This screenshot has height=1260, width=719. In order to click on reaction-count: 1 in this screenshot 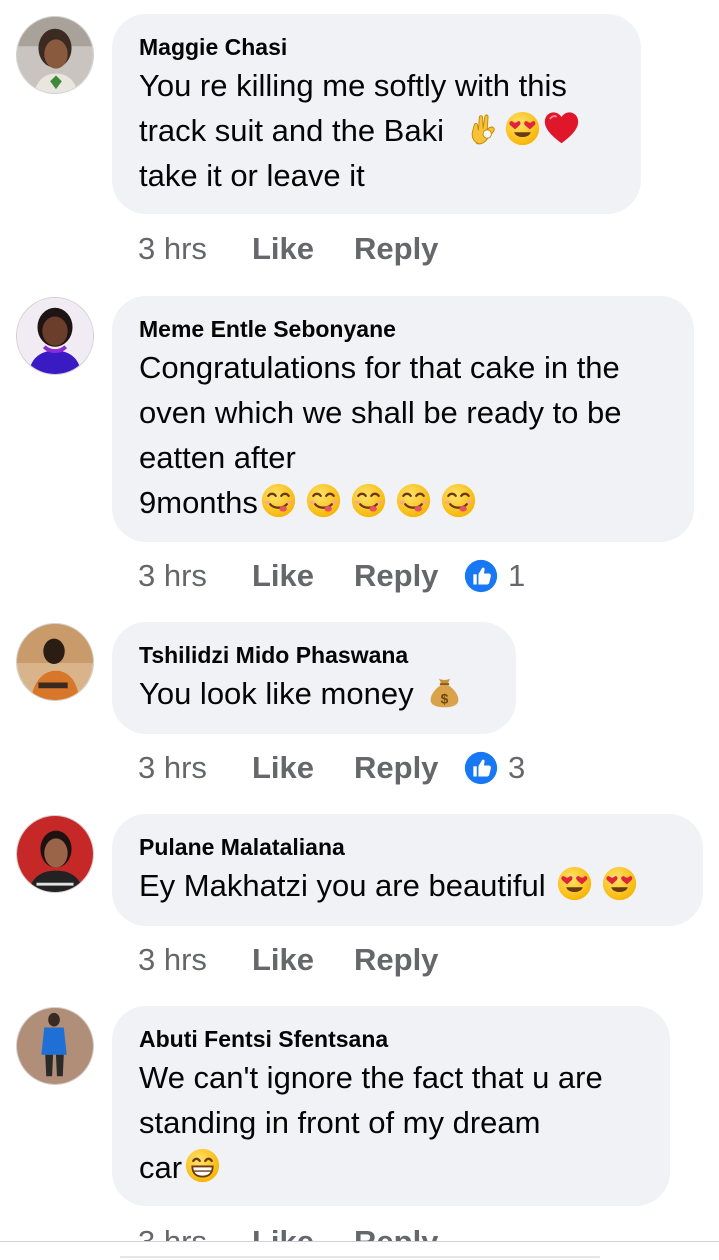, I will do `click(517, 575)`.